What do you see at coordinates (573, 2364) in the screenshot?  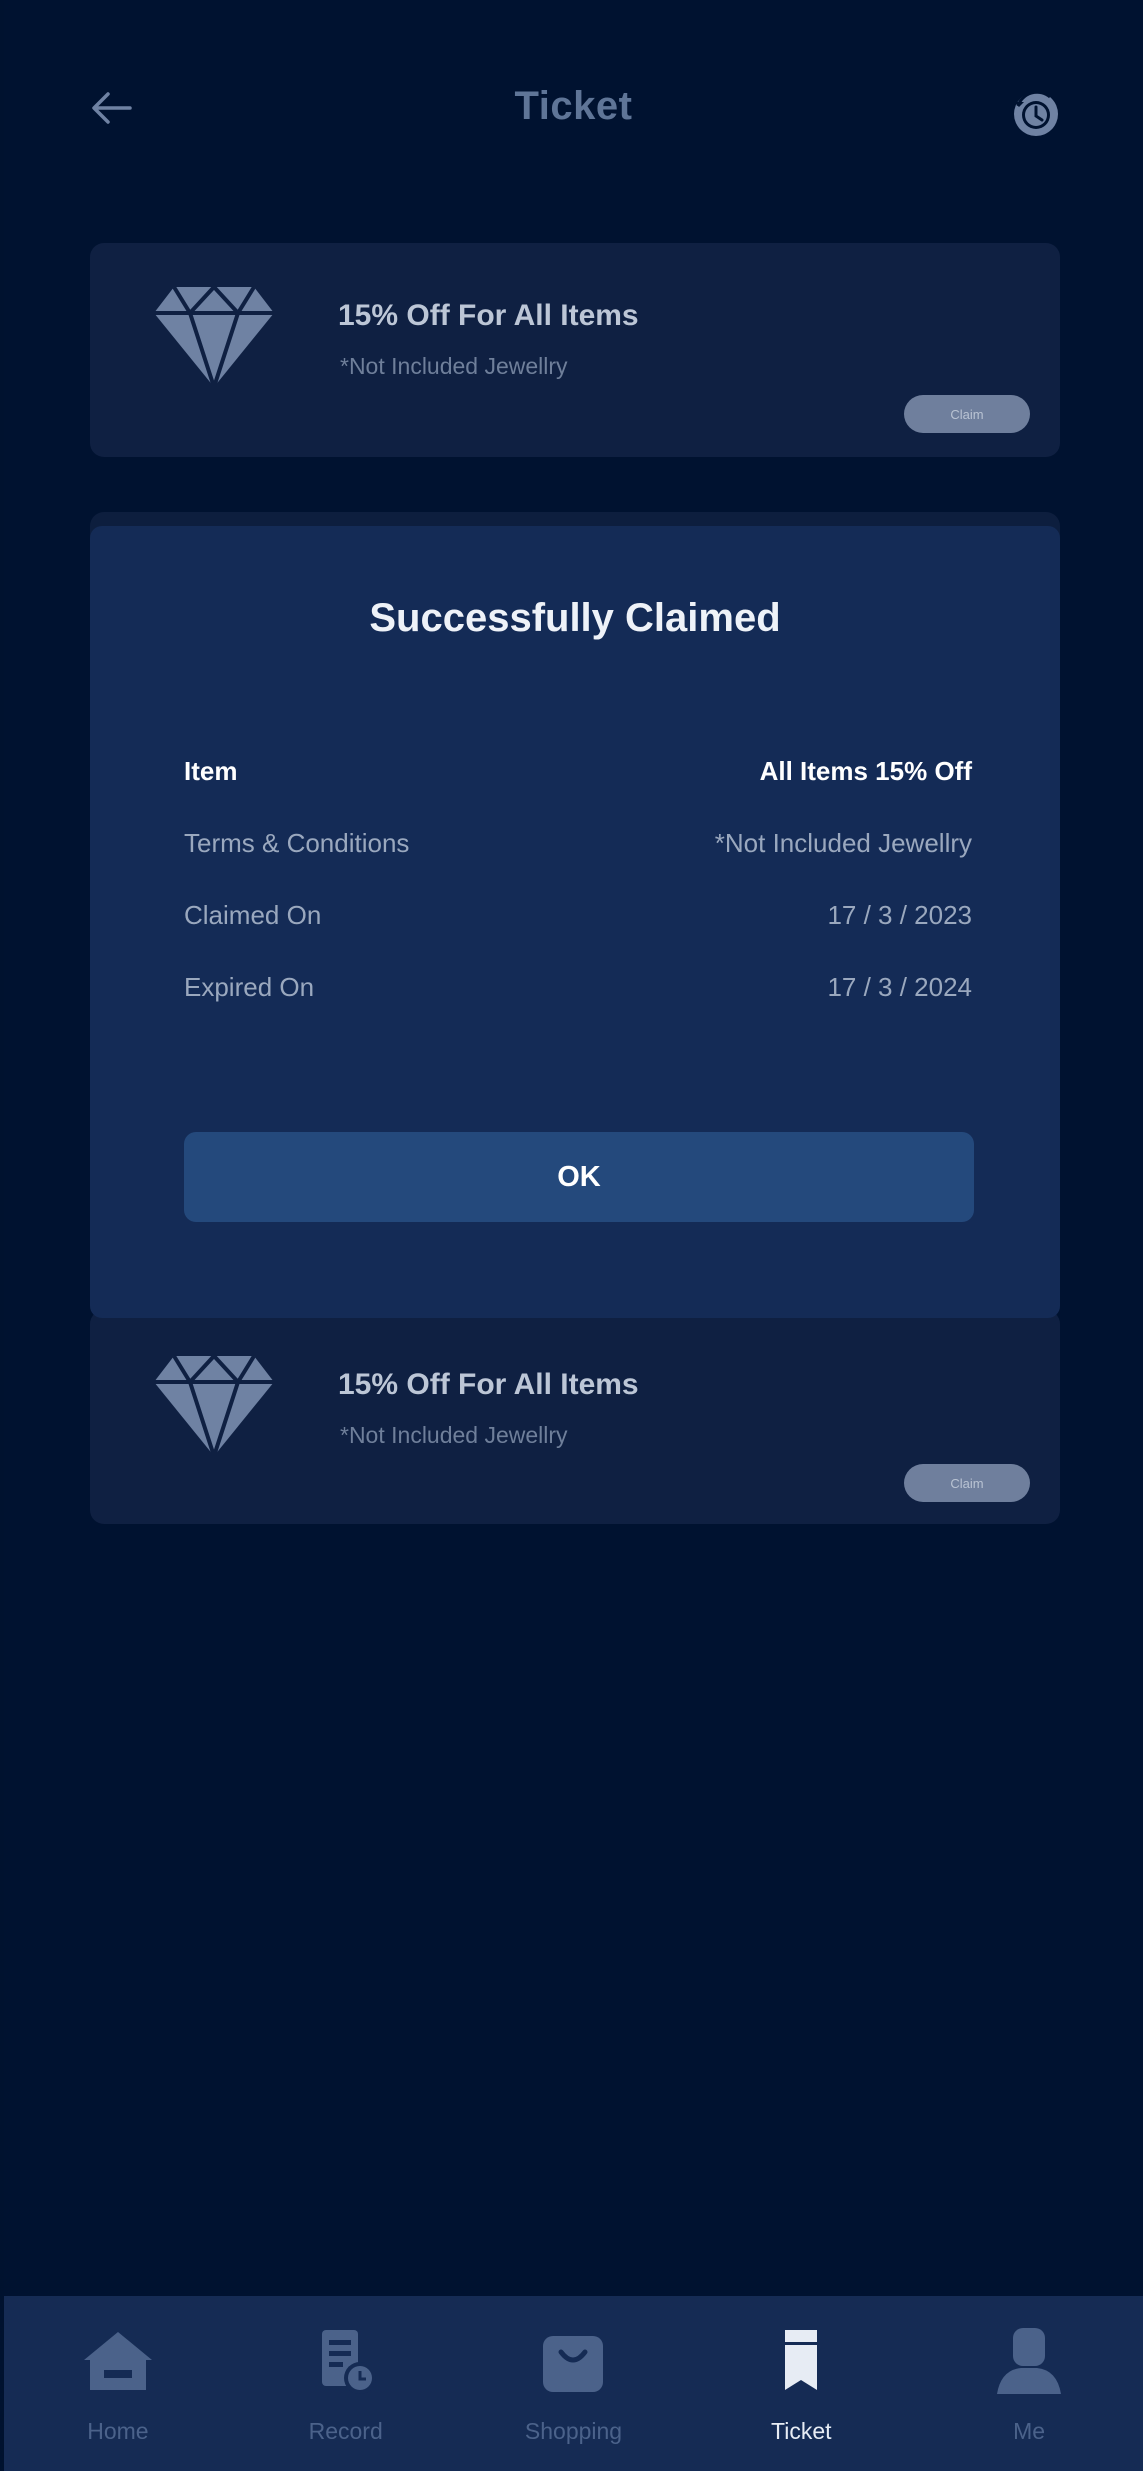 I see `shopping-bag-icon` at bounding box center [573, 2364].